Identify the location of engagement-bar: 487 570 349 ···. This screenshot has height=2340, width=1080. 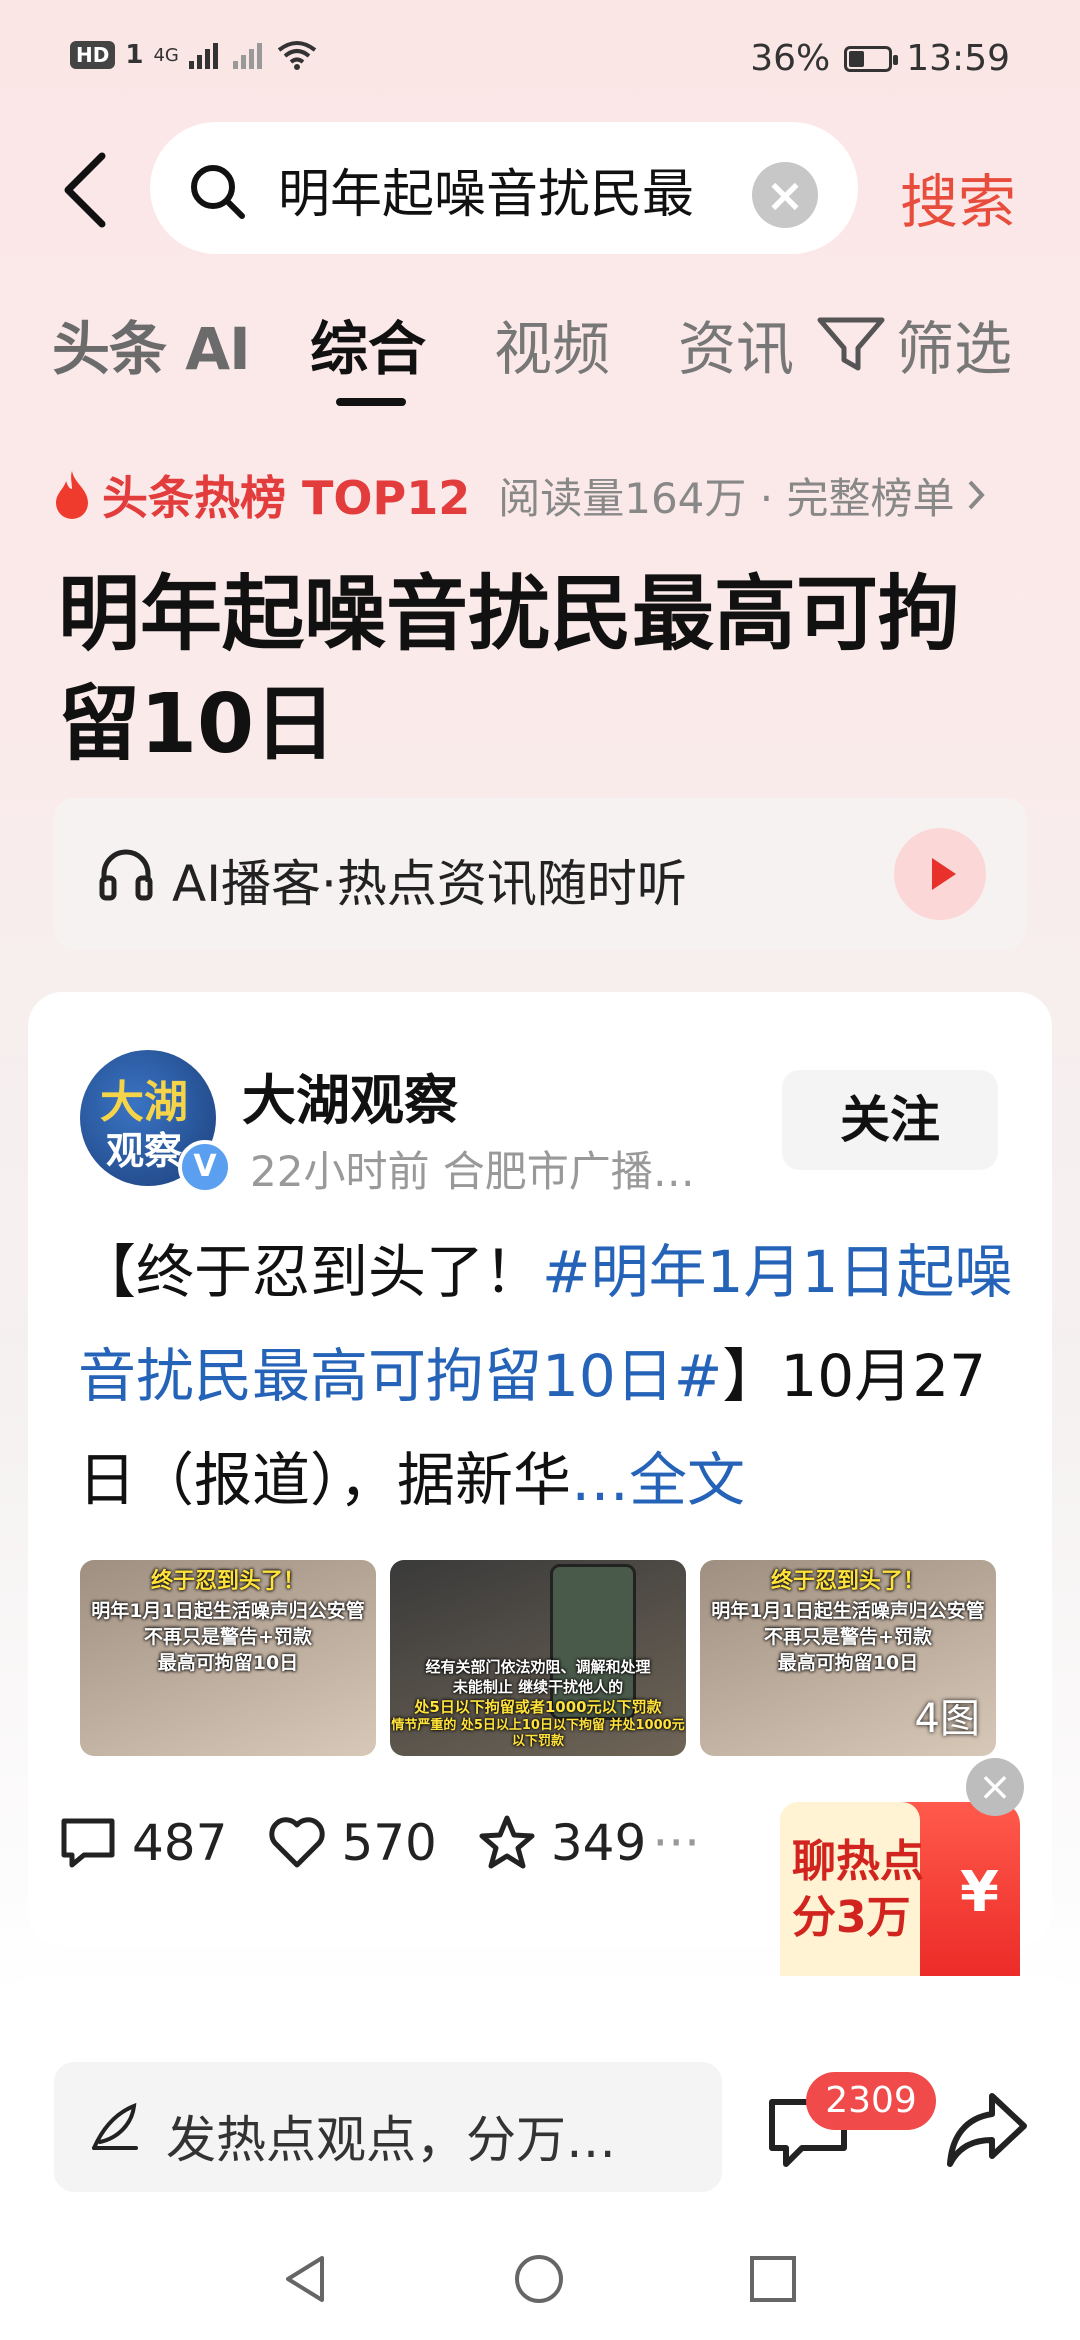
(399, 1843).